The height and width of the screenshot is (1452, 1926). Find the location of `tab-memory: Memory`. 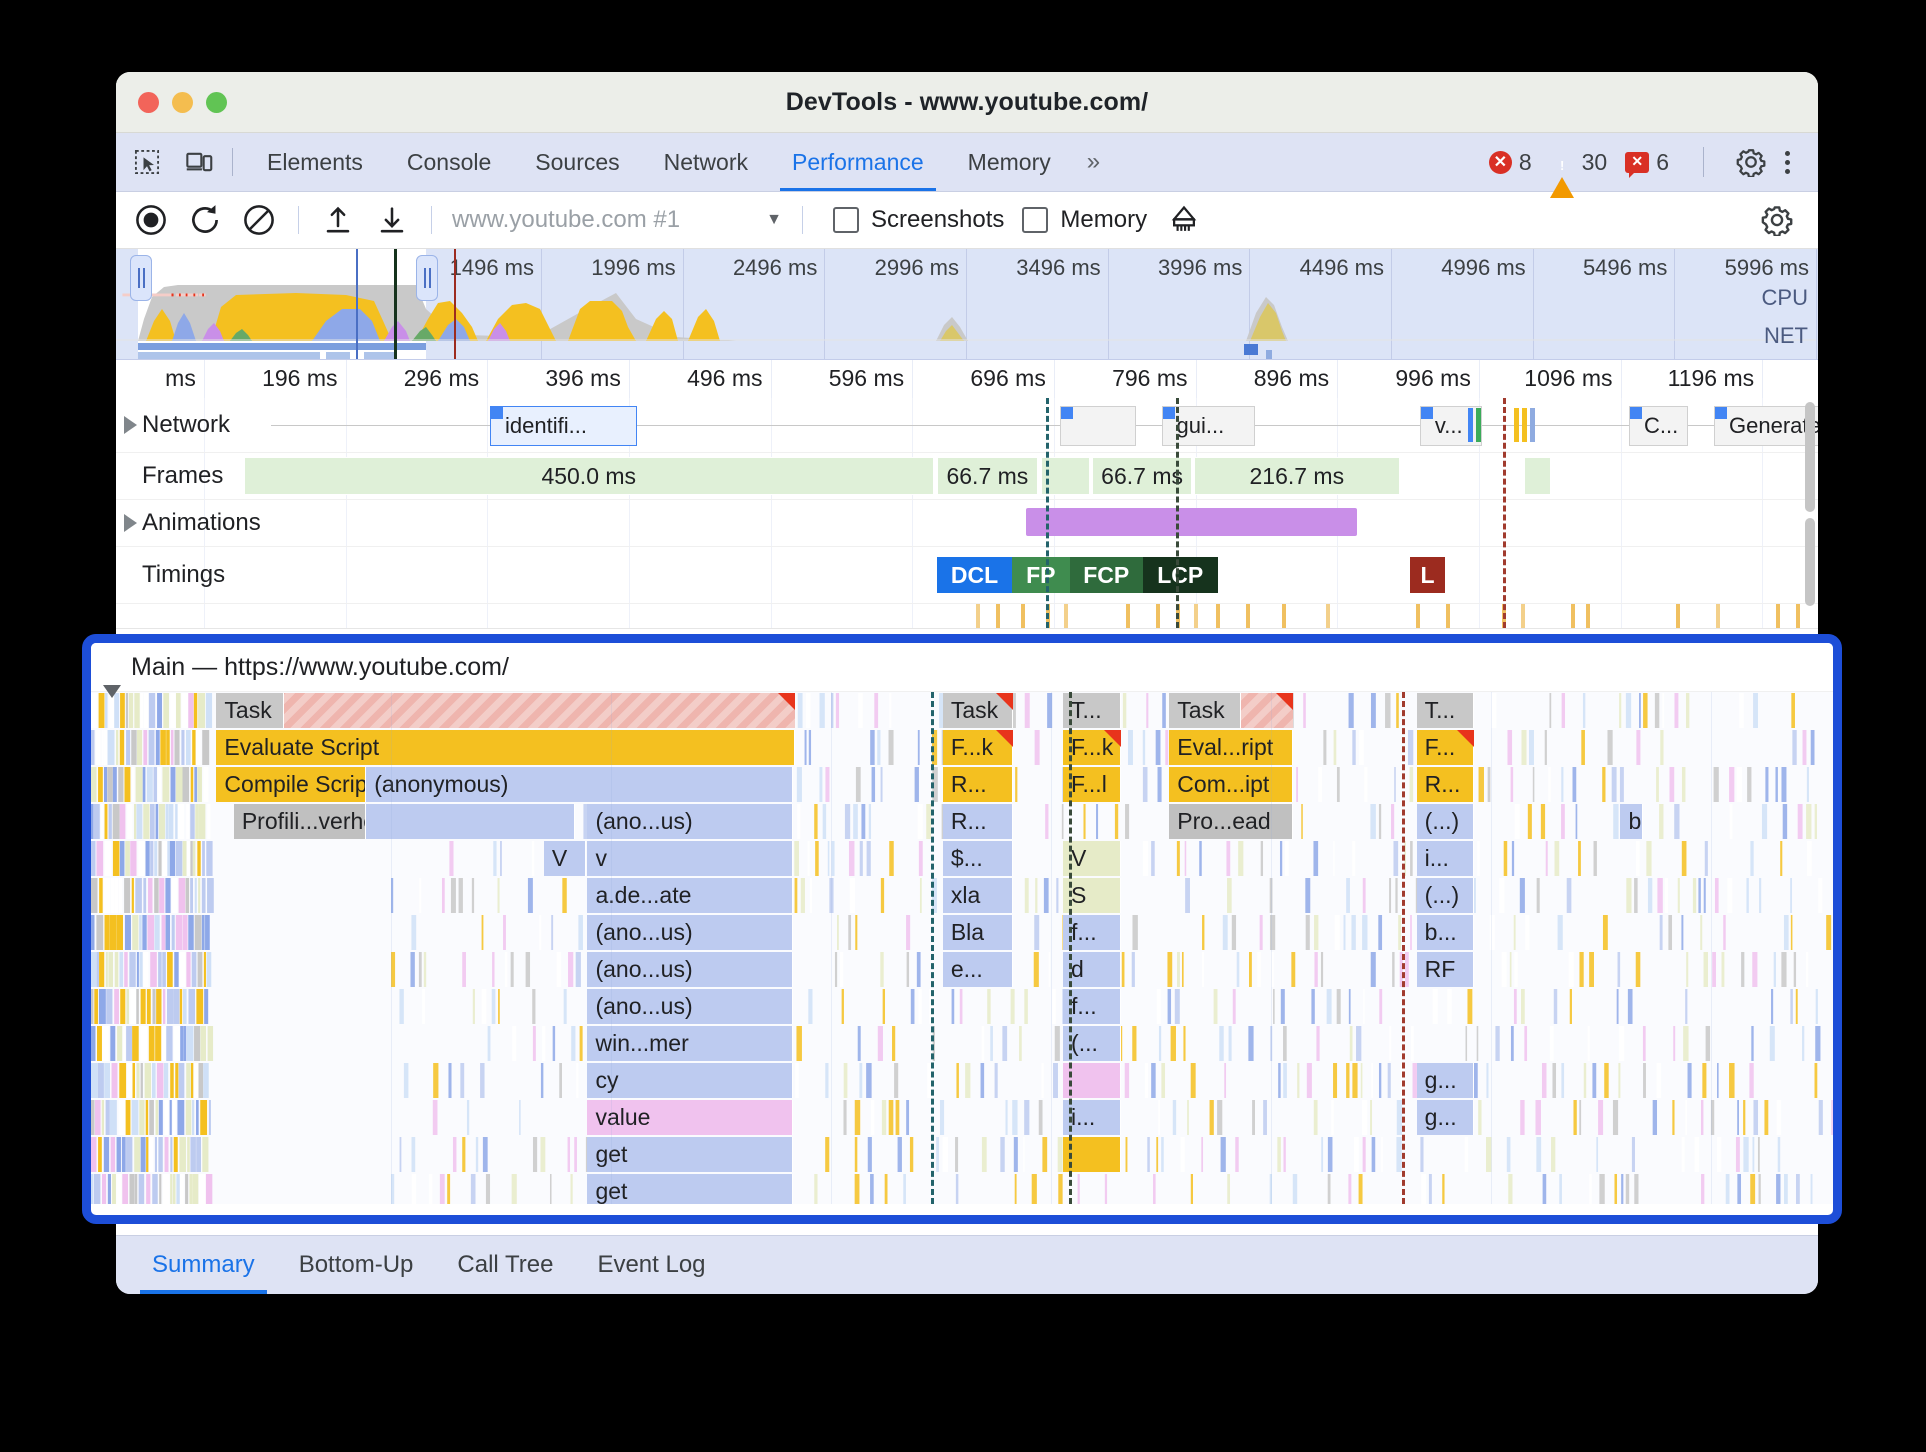

tab-memory: Memory is located at coordinates (1009, 162).